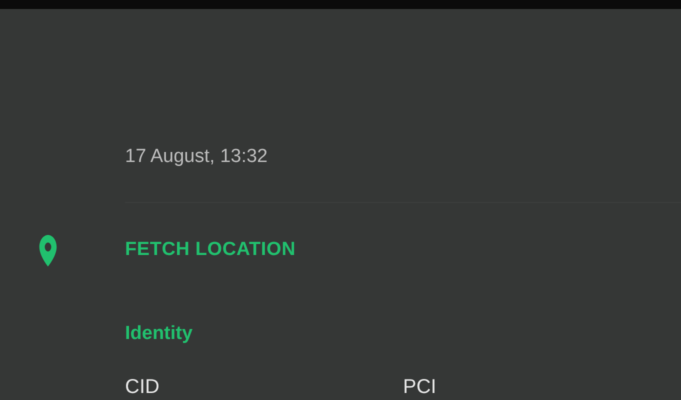  I want to click on field-label: PCI, so click(420, 387).